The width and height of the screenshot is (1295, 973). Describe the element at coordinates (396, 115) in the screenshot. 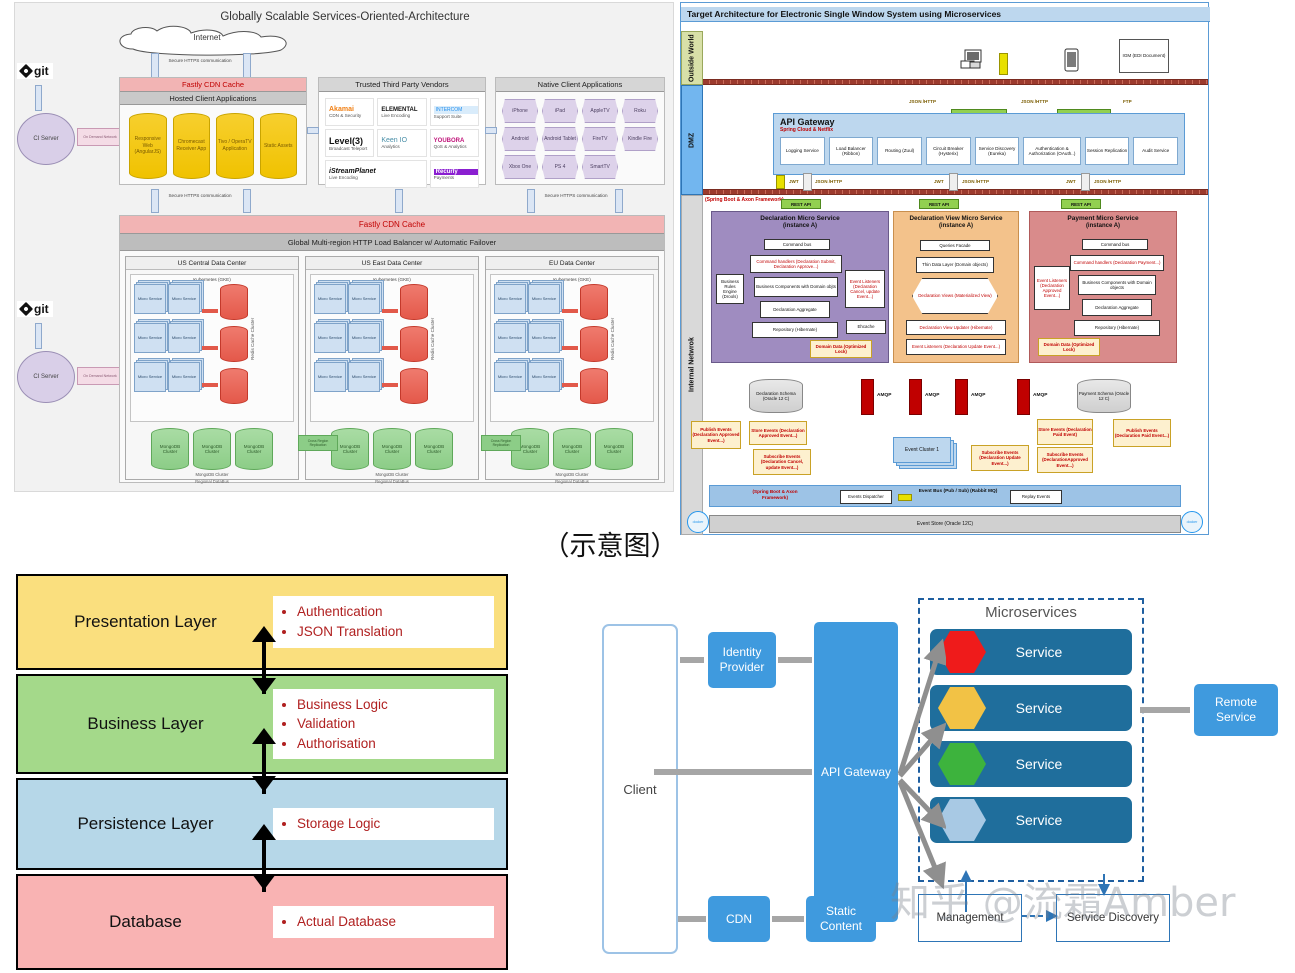

I see `vendor-cap-1: Live Encoding` at that location.